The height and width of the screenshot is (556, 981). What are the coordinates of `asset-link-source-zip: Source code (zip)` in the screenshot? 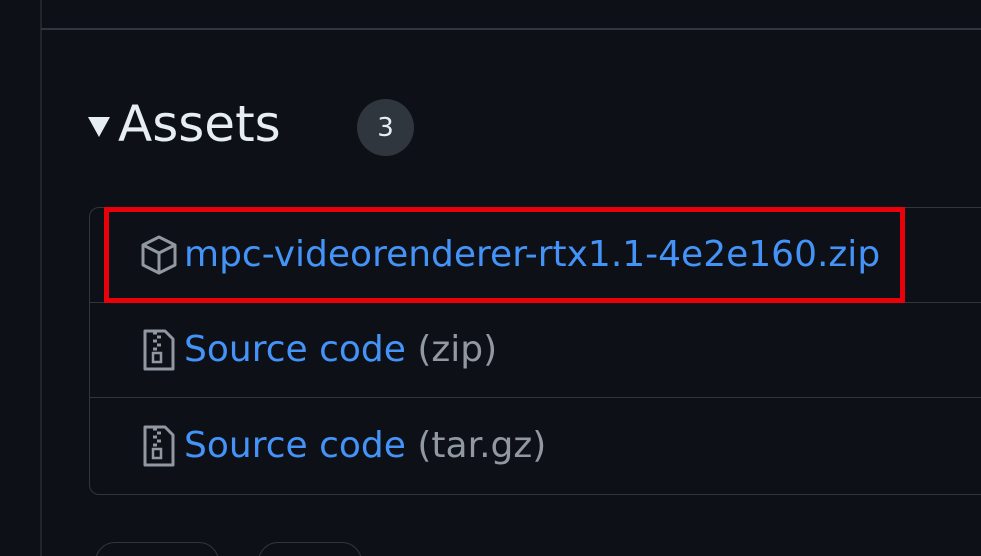 It's located at (340, 350).